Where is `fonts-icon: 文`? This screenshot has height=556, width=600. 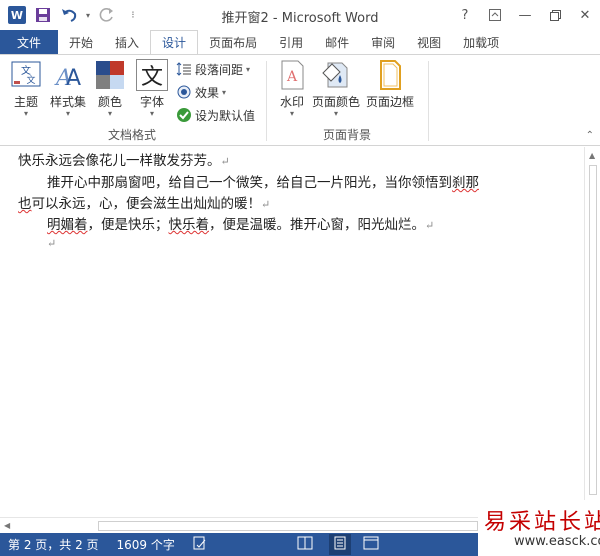 fonts-icon: 文 is located at coordinates (152, 75).